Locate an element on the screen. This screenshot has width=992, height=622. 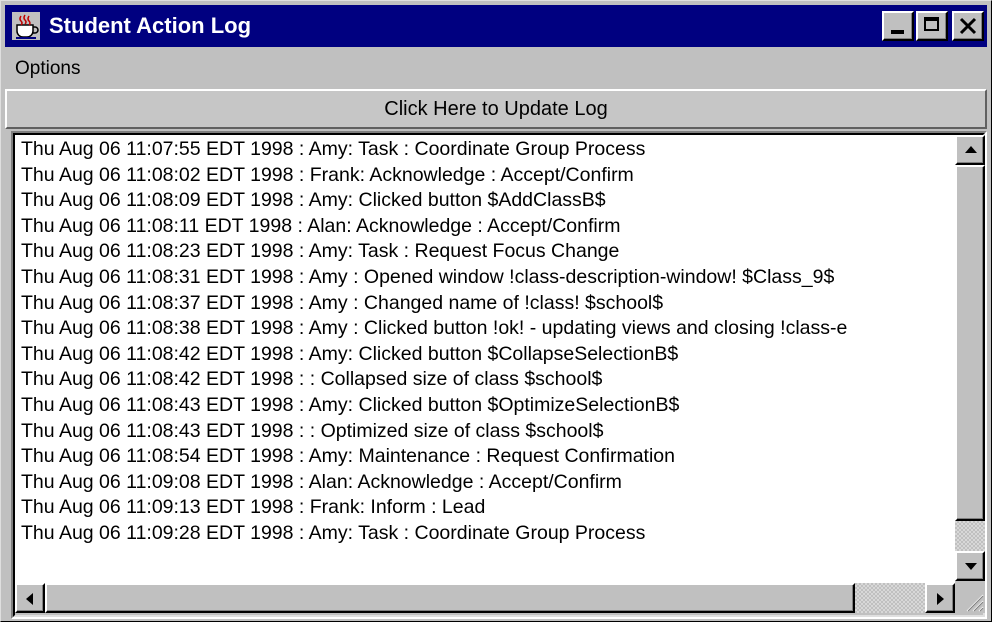
scroll-up-button is located at coordinates (970, 150).